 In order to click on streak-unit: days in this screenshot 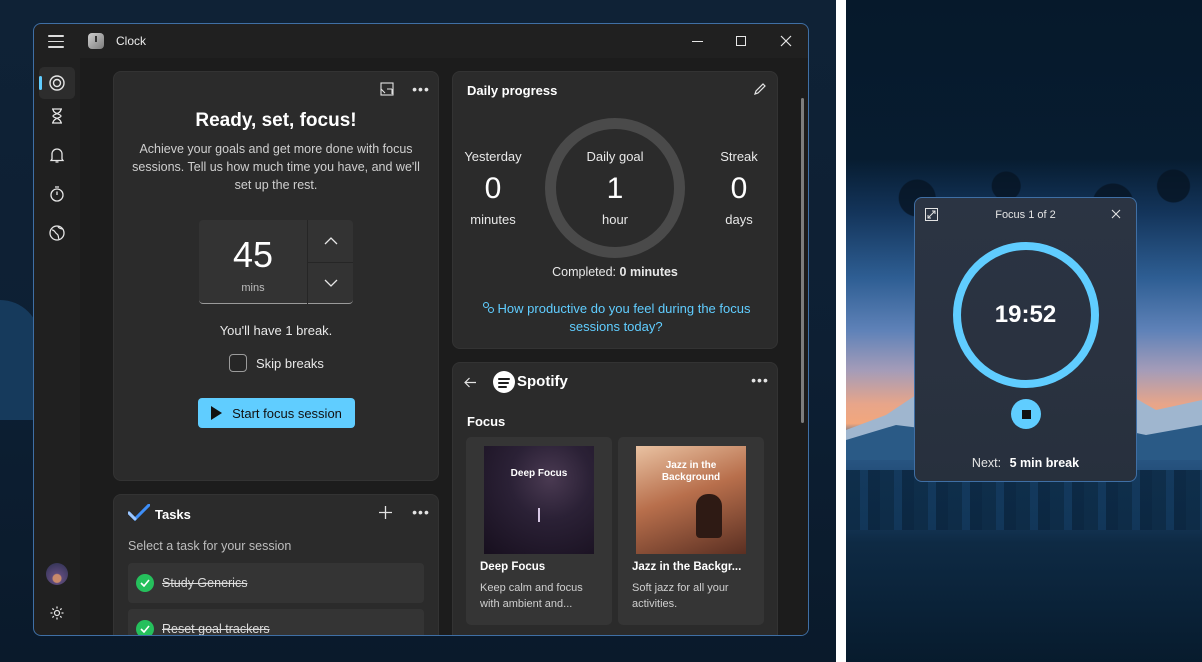, I will do `click(739, 219)`.